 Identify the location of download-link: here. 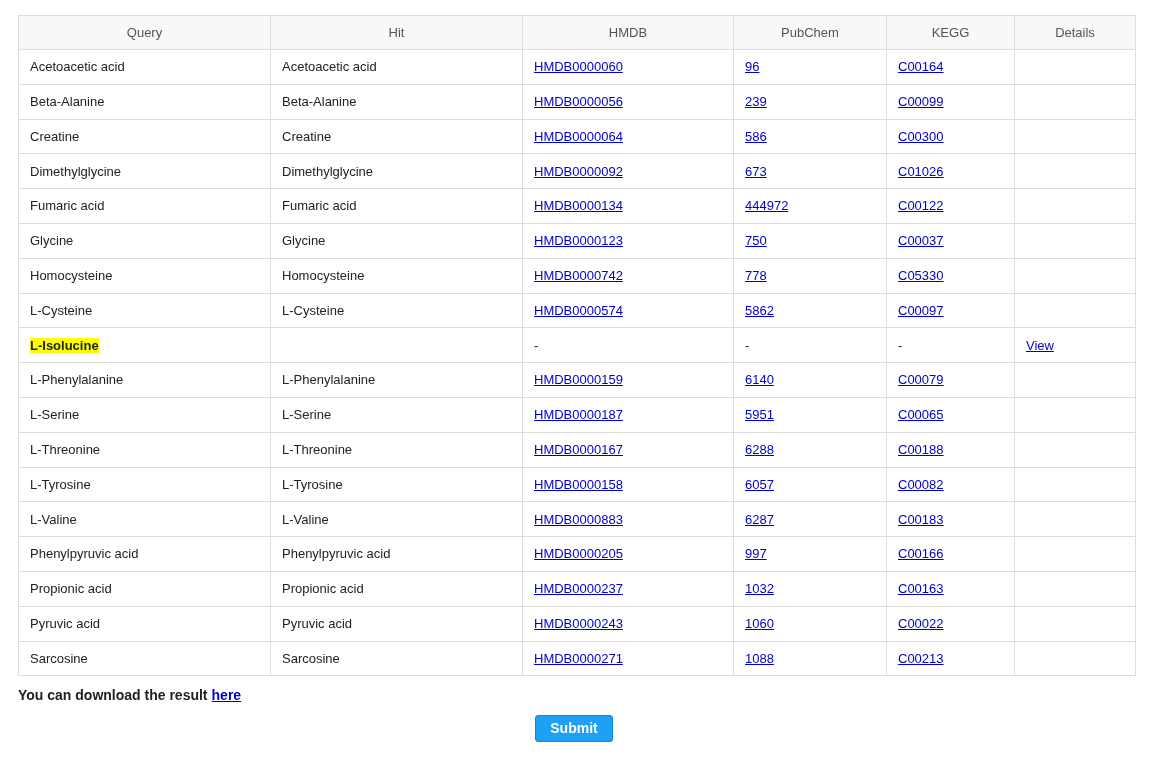
(226, 696).